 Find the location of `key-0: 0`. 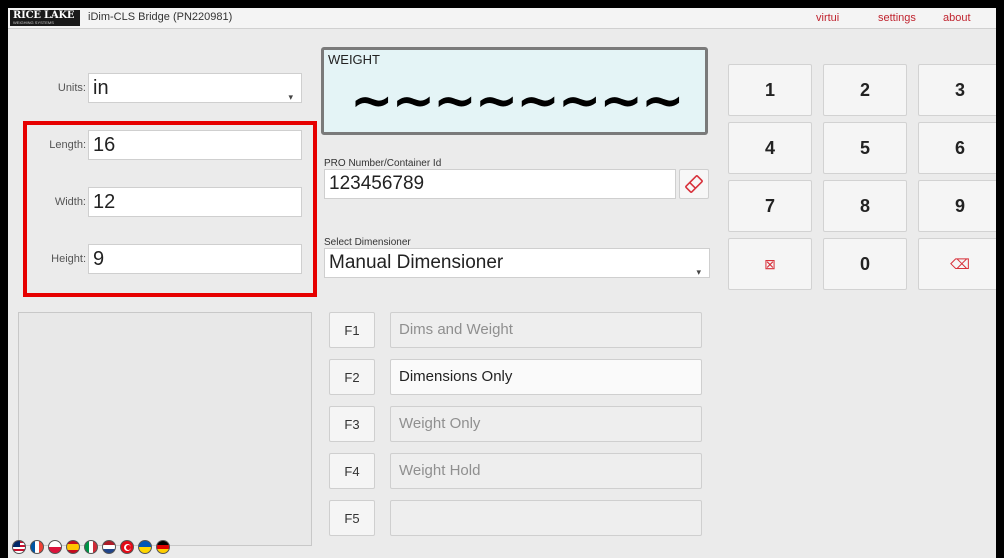

key-0: 0 is located at coordinates (865, 264).